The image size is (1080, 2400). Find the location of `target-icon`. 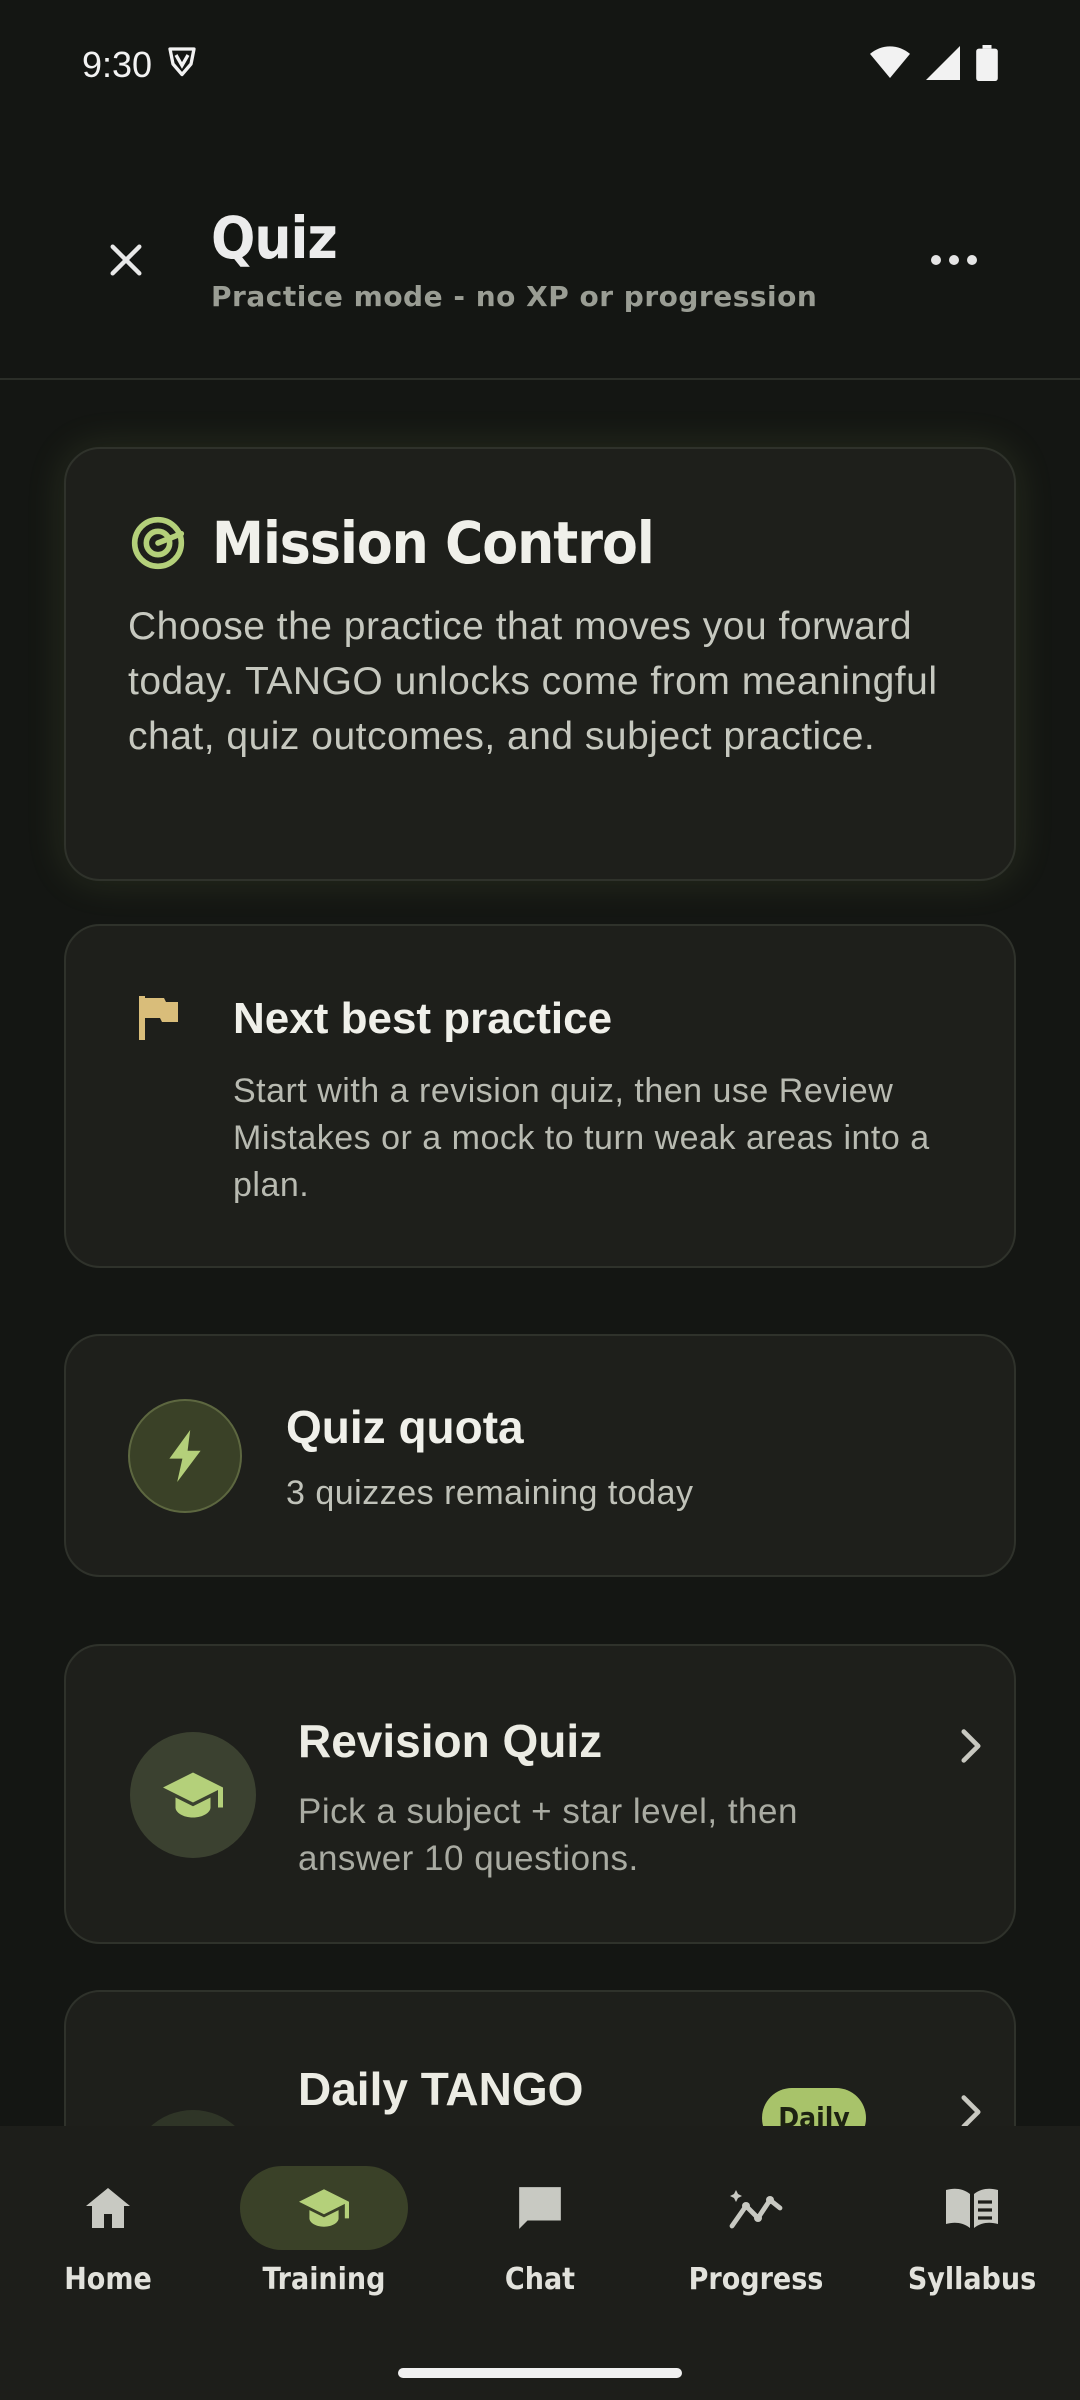

target-icon is located at coordinates (158, 545).